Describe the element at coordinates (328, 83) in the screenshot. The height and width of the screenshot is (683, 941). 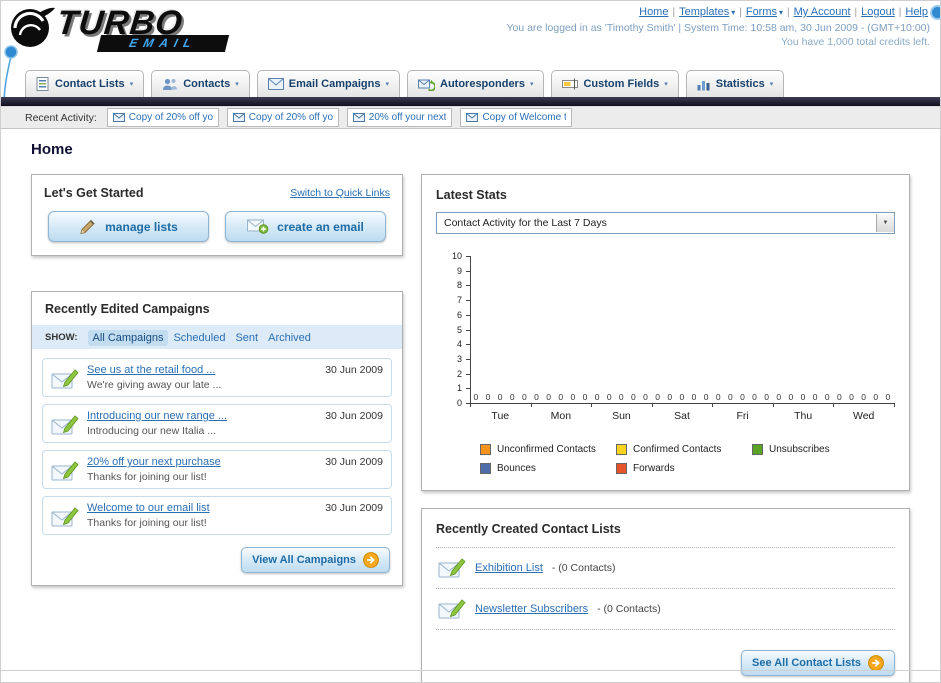
I see `tab-email-campaigns: Email Campaigns ▾` at that location.